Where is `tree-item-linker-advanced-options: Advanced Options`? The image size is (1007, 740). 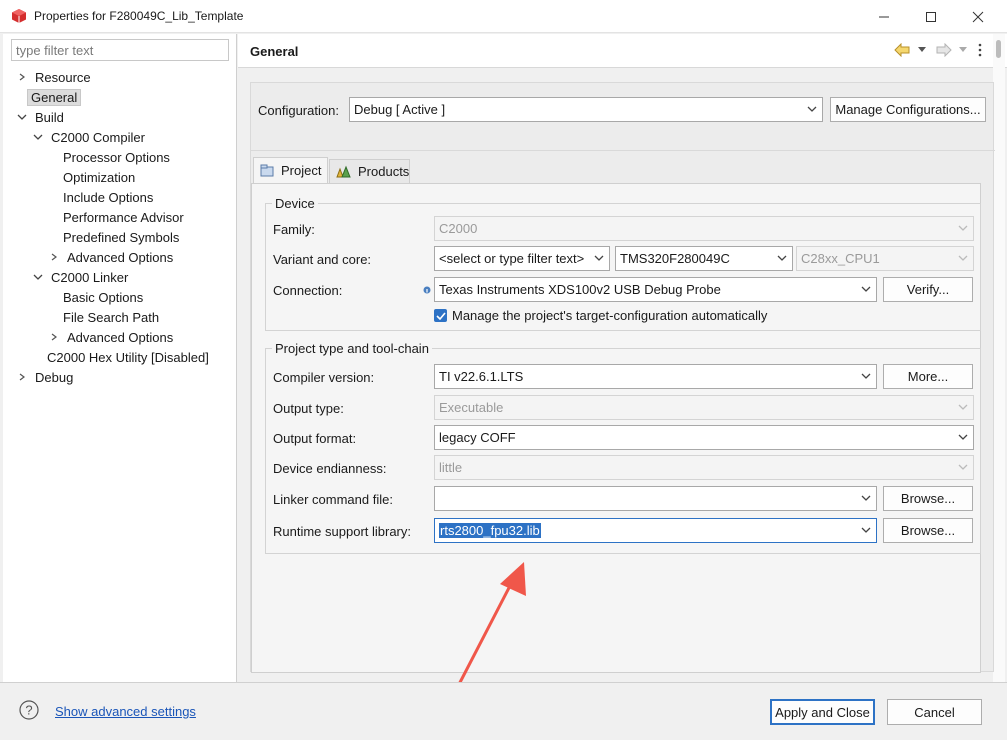
tree-item-linker-advanced-options: Advanced Options is located at coordinates (112, 337).